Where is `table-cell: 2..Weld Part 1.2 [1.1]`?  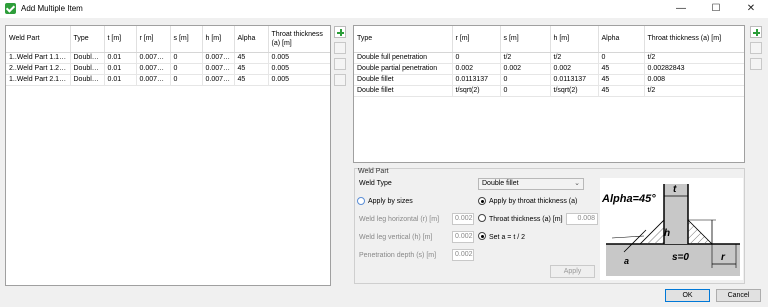
table-cell: 2..Weld Part 1.2 [1.1] is located at coordinates (38, 69).